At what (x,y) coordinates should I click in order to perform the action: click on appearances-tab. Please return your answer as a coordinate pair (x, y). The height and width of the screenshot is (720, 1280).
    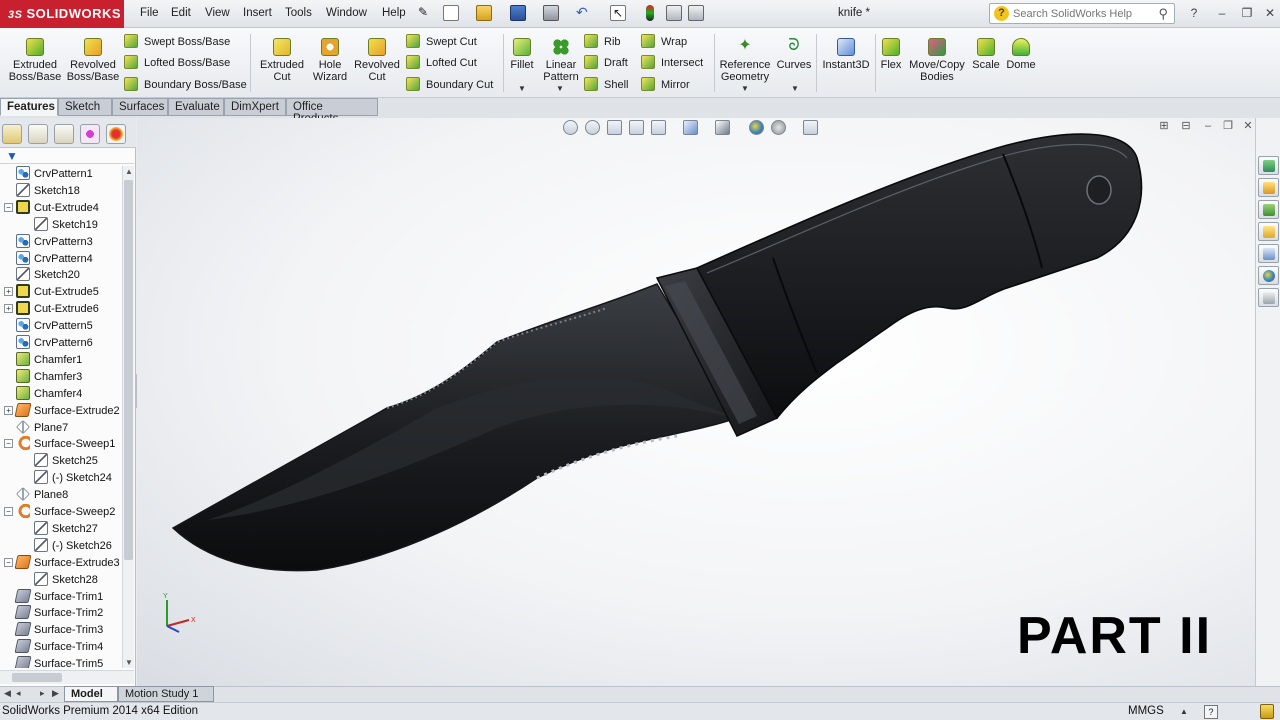
    Looking at the image, I should click on (1268, 275).